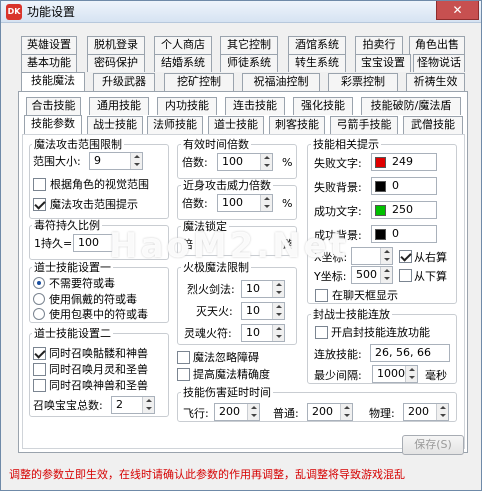  What do you see at coordinates (457, 10) in the screenshot?
I see `close-button: ✕` at bounding box center [457, 10].